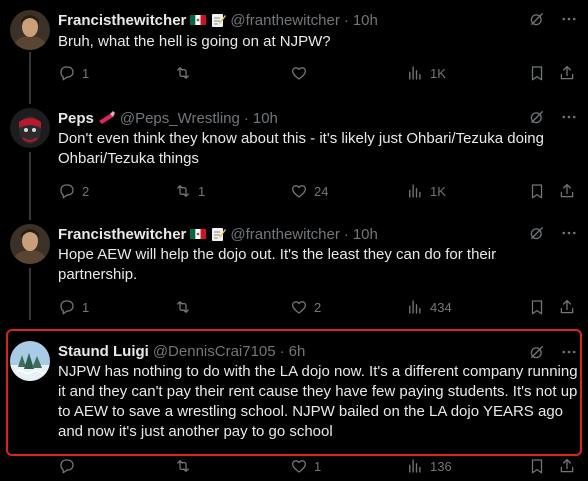  Describe the element at coordinates (76, 118) in the screenshot. I see `display-name: Peps` at that location.